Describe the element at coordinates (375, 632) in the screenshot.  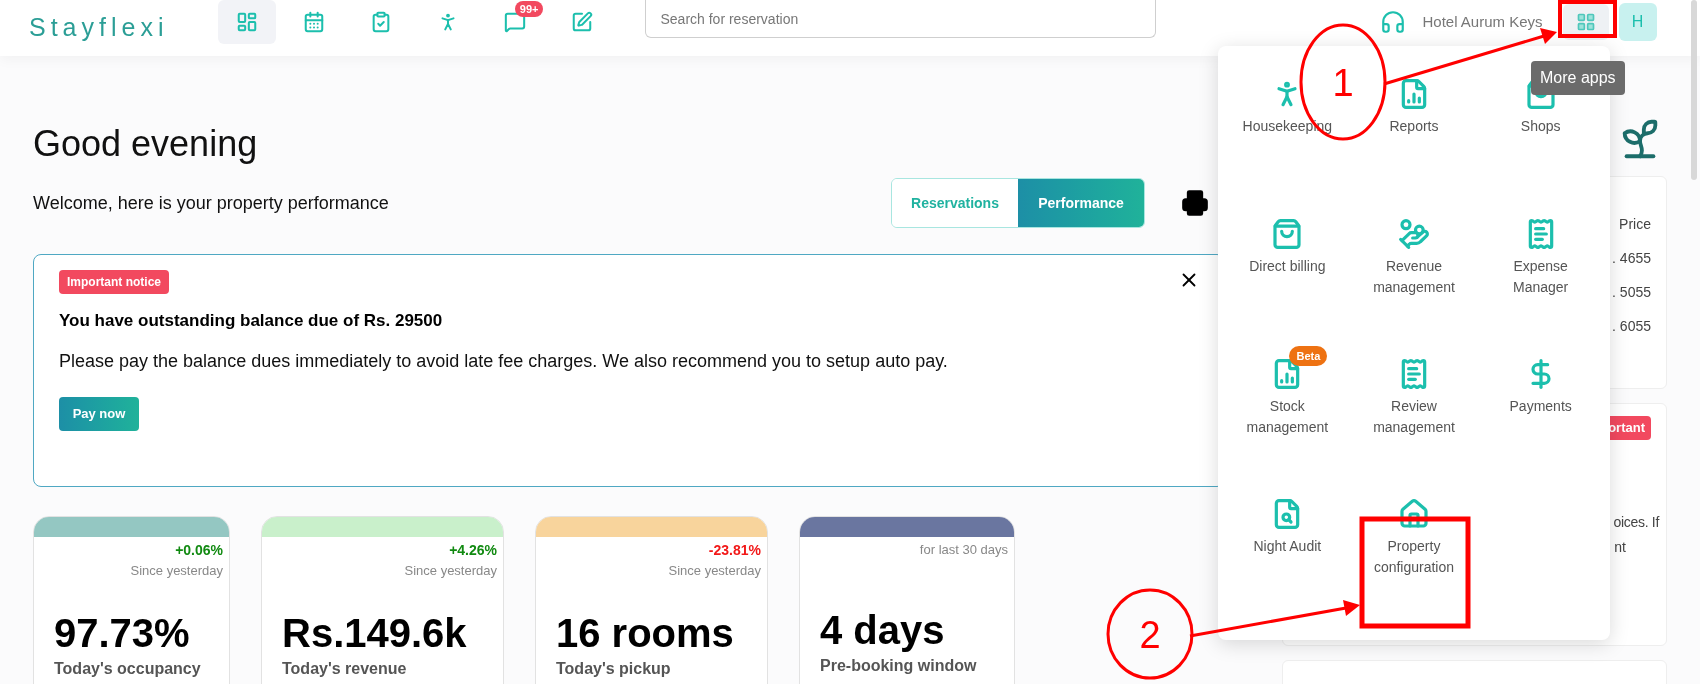
I see `stat-value: Rs.149.6k` at that location.